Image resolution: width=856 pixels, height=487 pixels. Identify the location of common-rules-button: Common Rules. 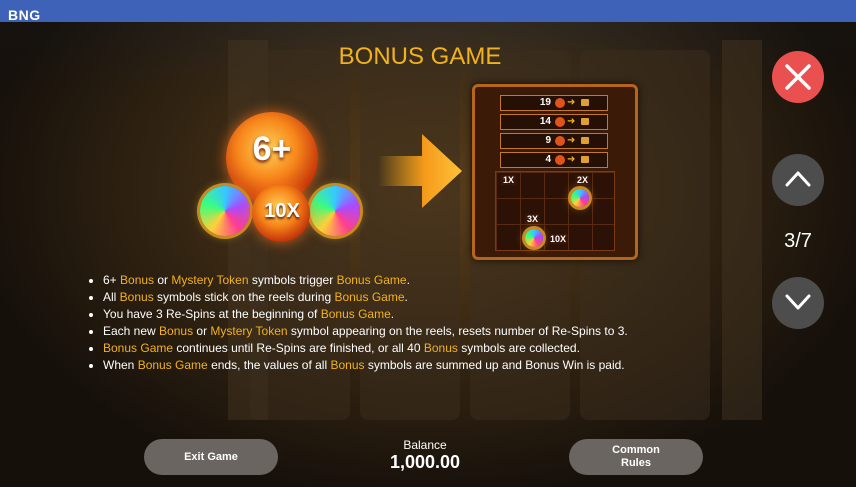
(636, 457).